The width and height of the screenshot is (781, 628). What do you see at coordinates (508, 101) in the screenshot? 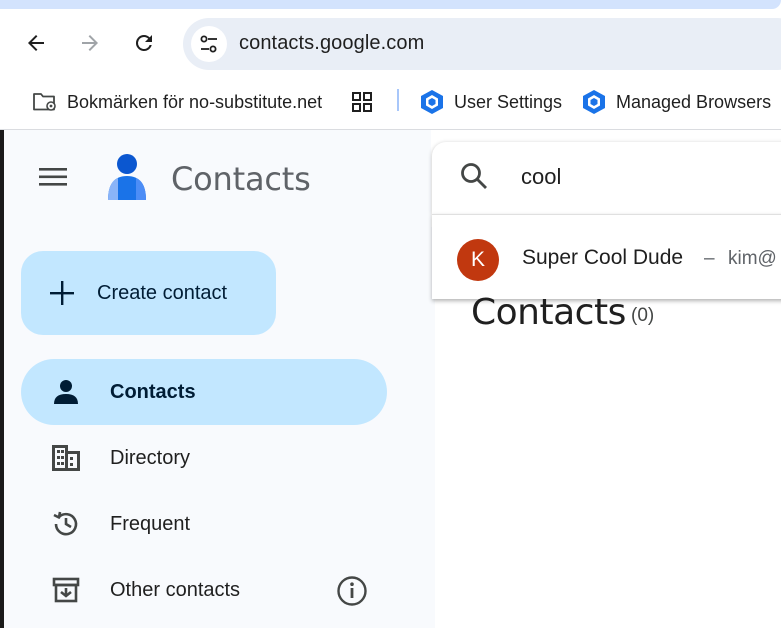
I see `bookmark-label: User Settings` at bounding box center [508, 101].